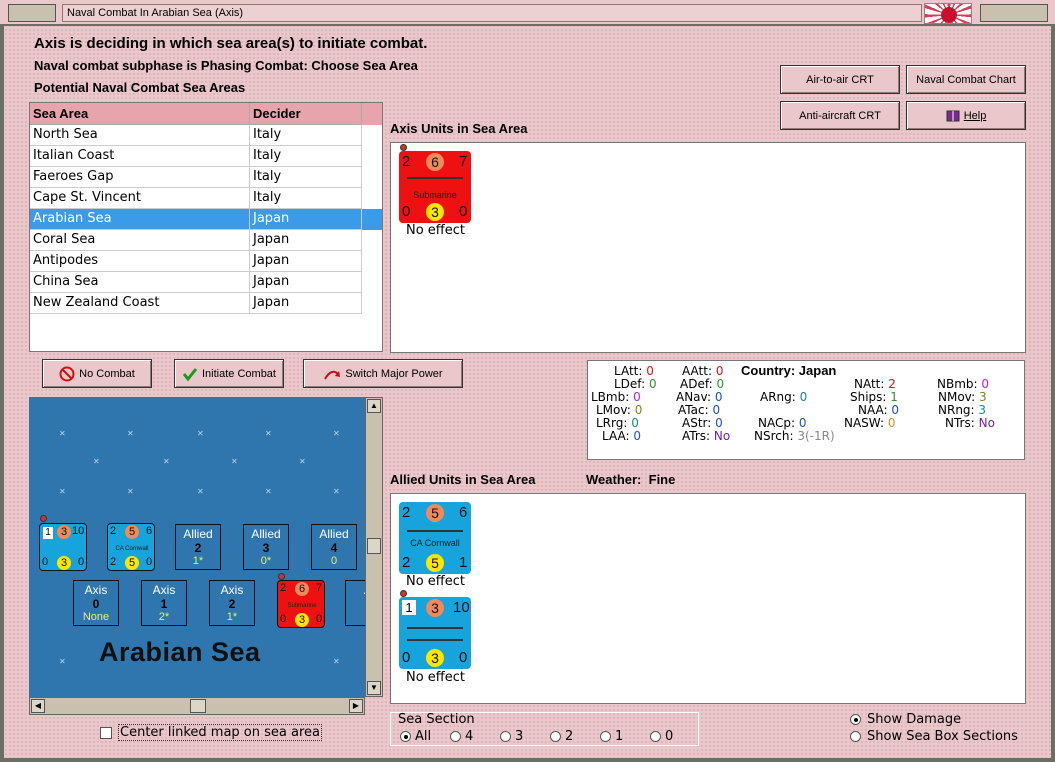 The image size is (1055, 762). I want to click on scroll-thumb, so click(374, 546).